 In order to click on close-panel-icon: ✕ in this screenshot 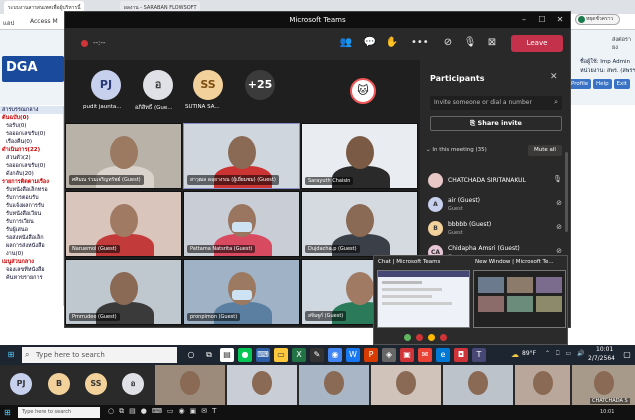, I will do `click(554, 77)`.